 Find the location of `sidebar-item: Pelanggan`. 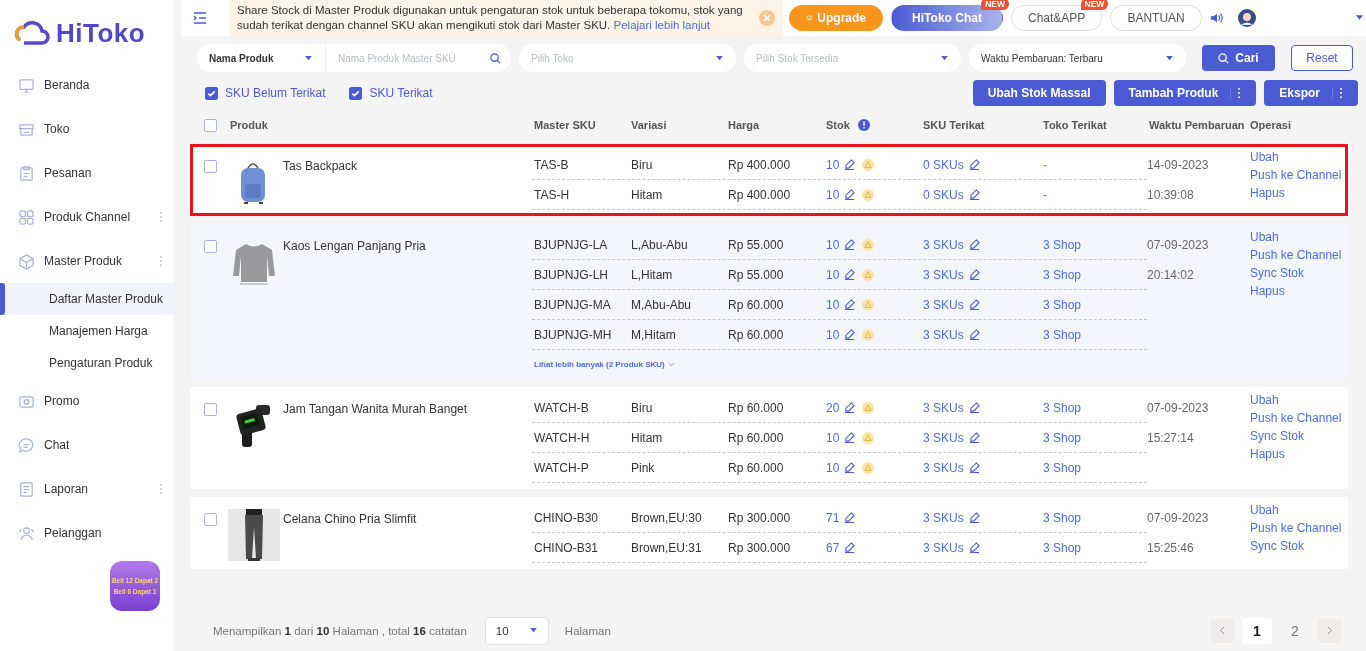

sidebar-item: Pelanggan is located at coordinates (86, 533).